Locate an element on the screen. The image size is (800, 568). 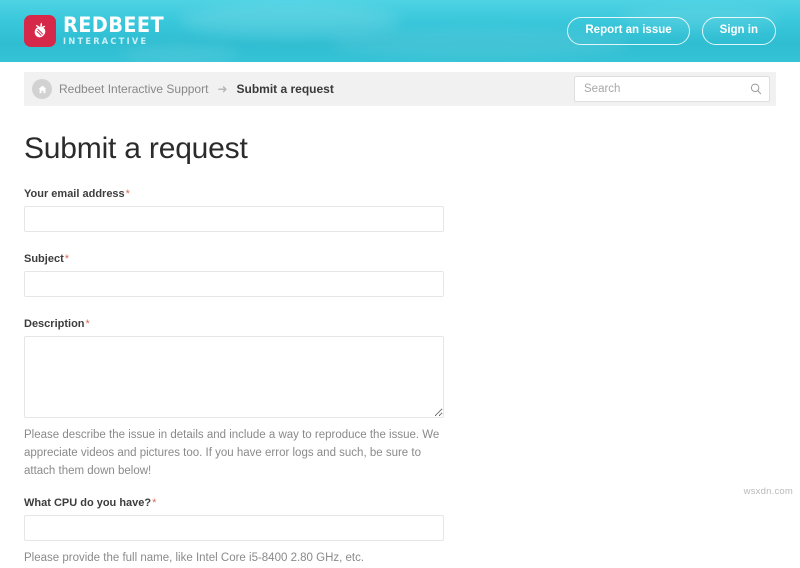
field-label: Subject* is located at coordinates (400, 259).